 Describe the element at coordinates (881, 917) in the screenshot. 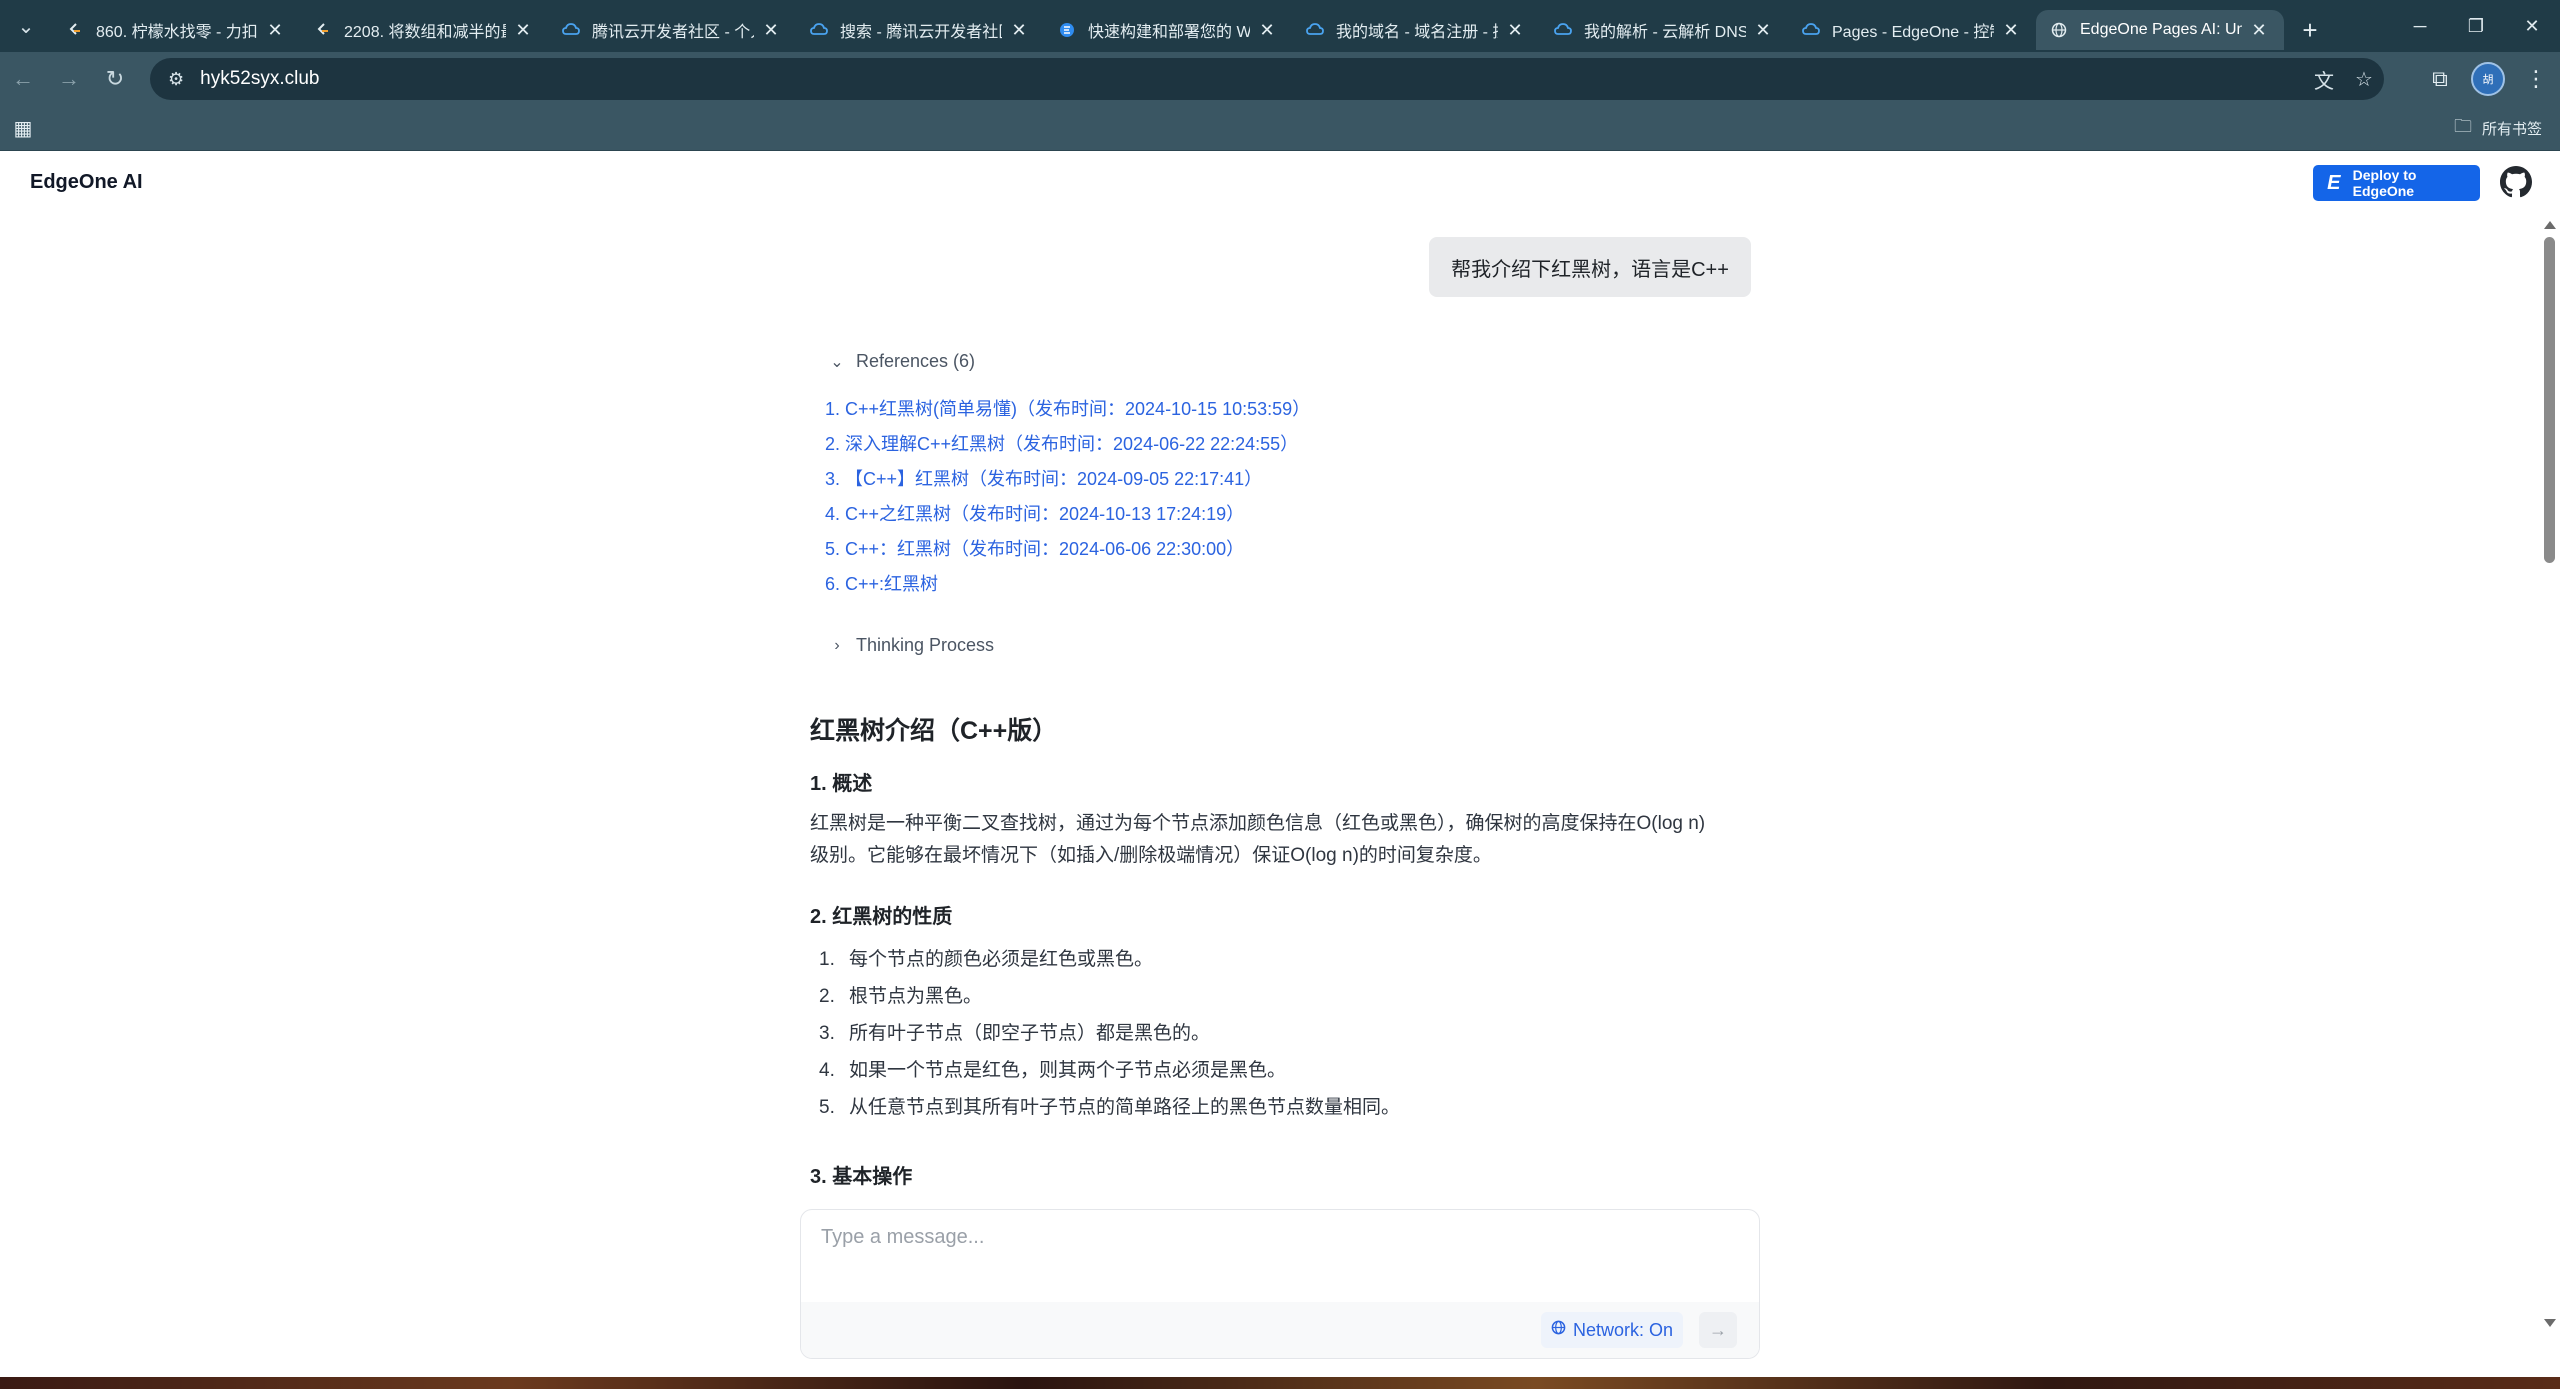

I see `section-heading-properties: 2. 红黑树的性质` at that location.